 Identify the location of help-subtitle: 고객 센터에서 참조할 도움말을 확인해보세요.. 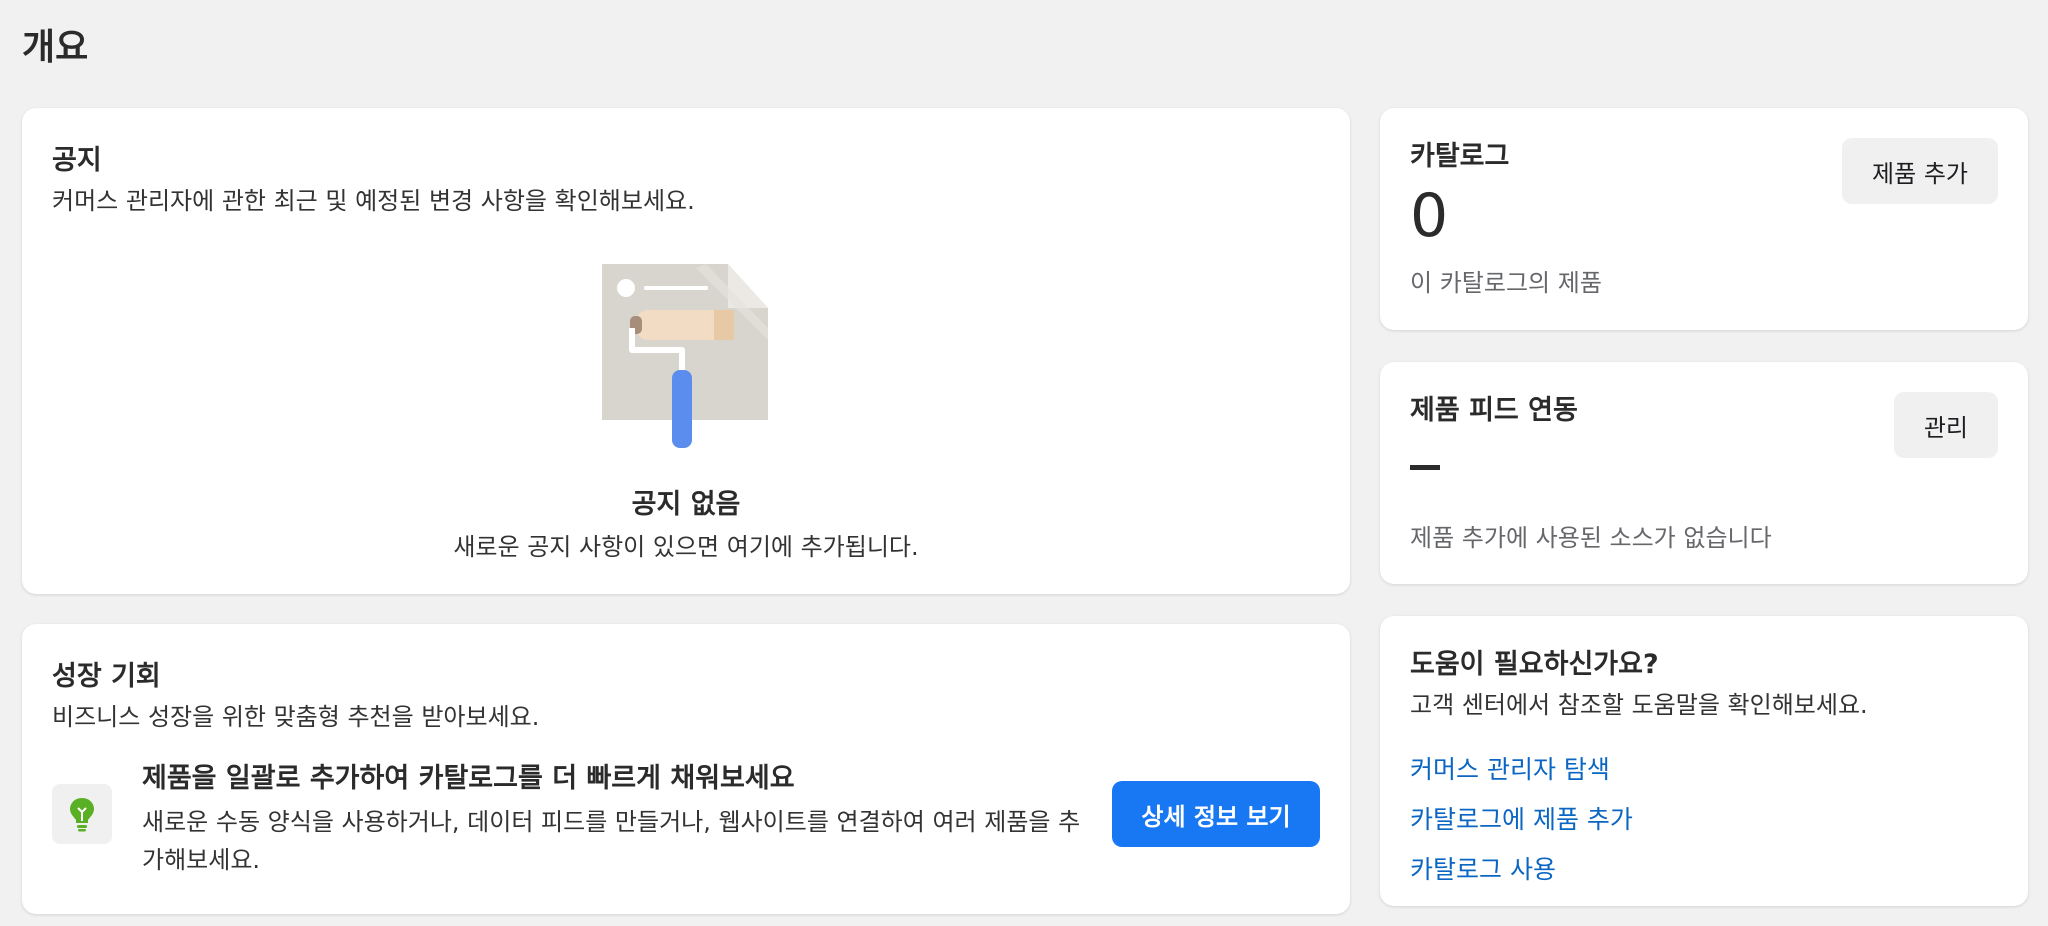
(1639, 705).